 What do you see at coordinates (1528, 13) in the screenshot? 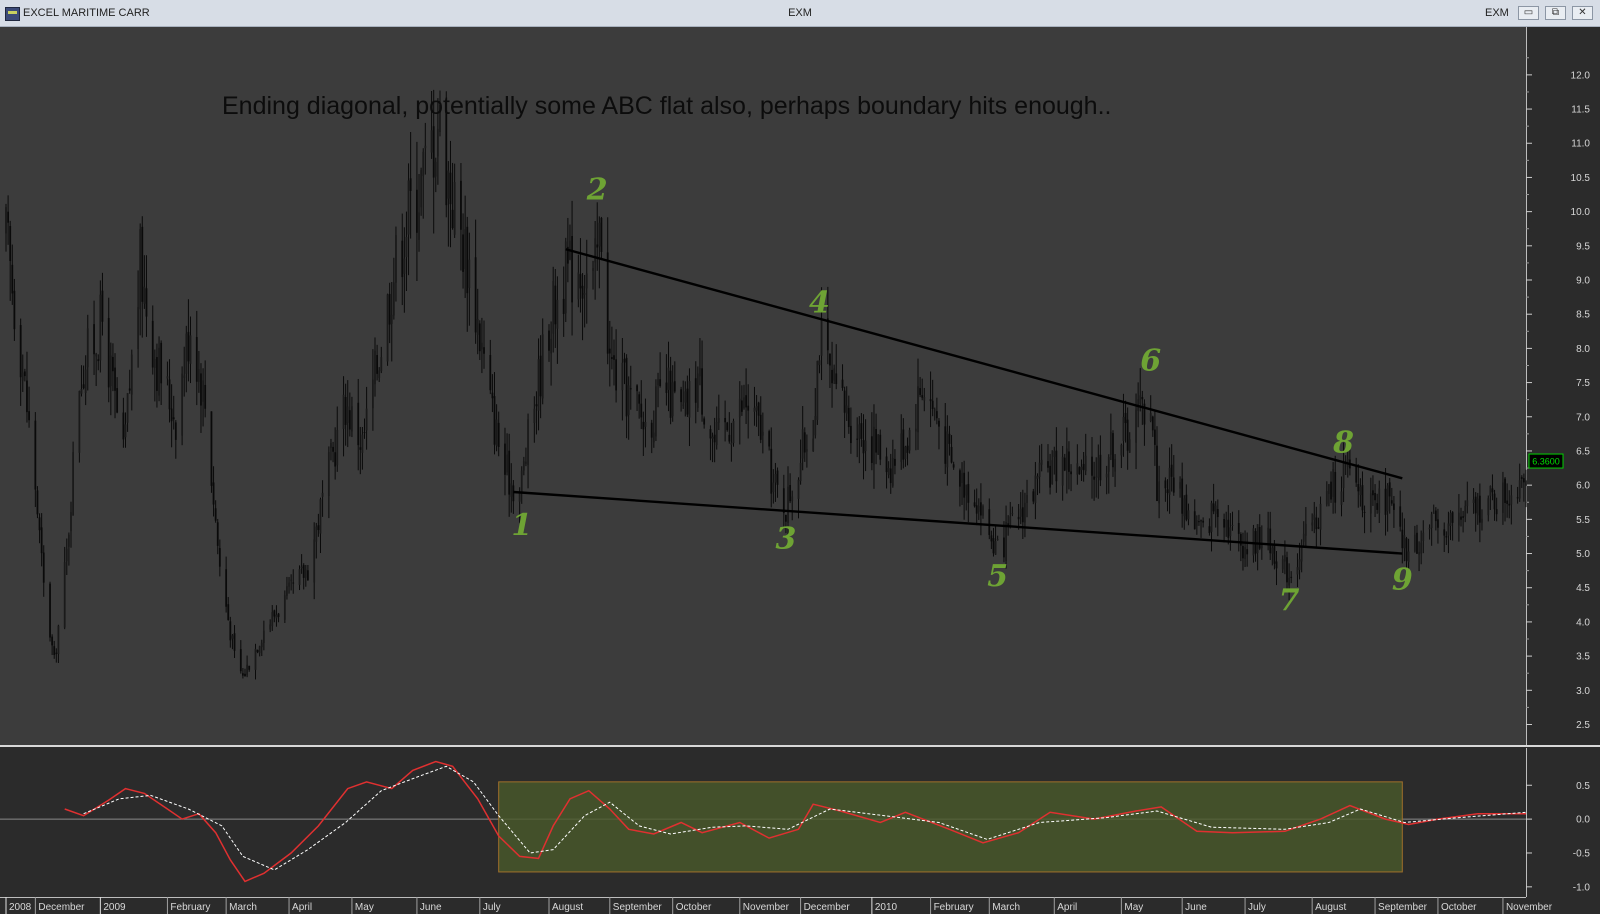
I see `minimize-button: ▭` at bounding box center [1528, 13].